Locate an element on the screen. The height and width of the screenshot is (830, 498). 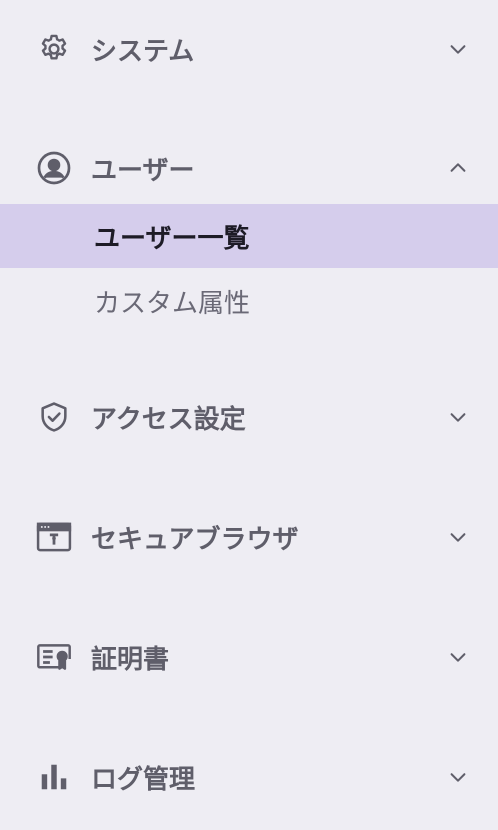
browser-window-icon is located at coordinates (54, 537).